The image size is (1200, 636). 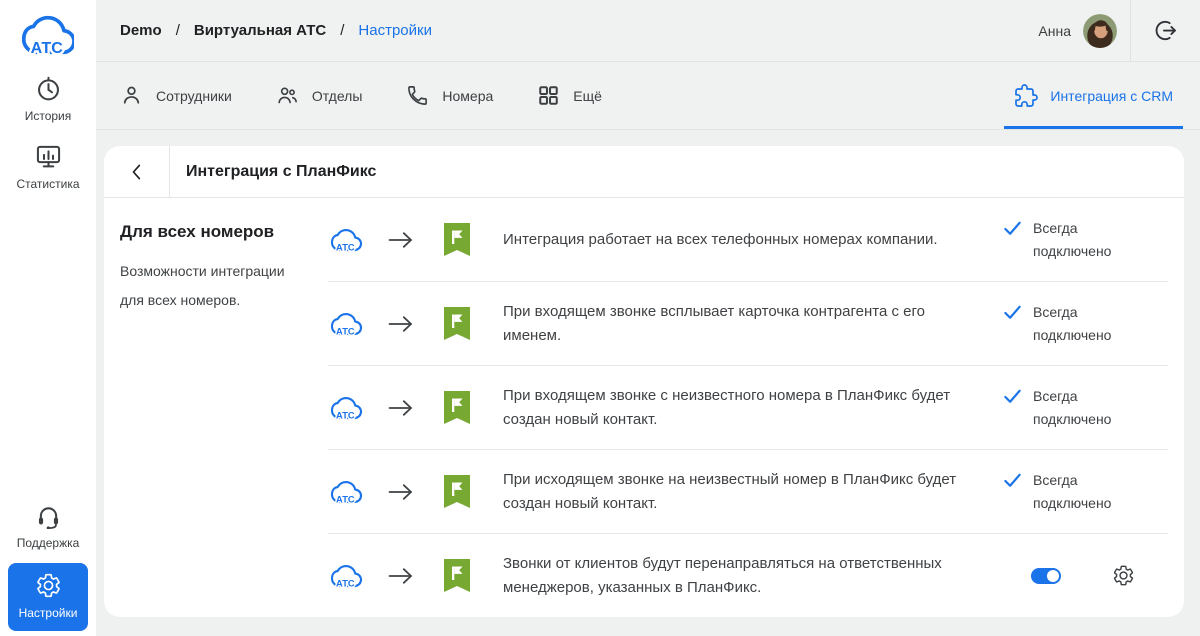 I want to click on user-menu: Анна, so click(x=1084, y=30).